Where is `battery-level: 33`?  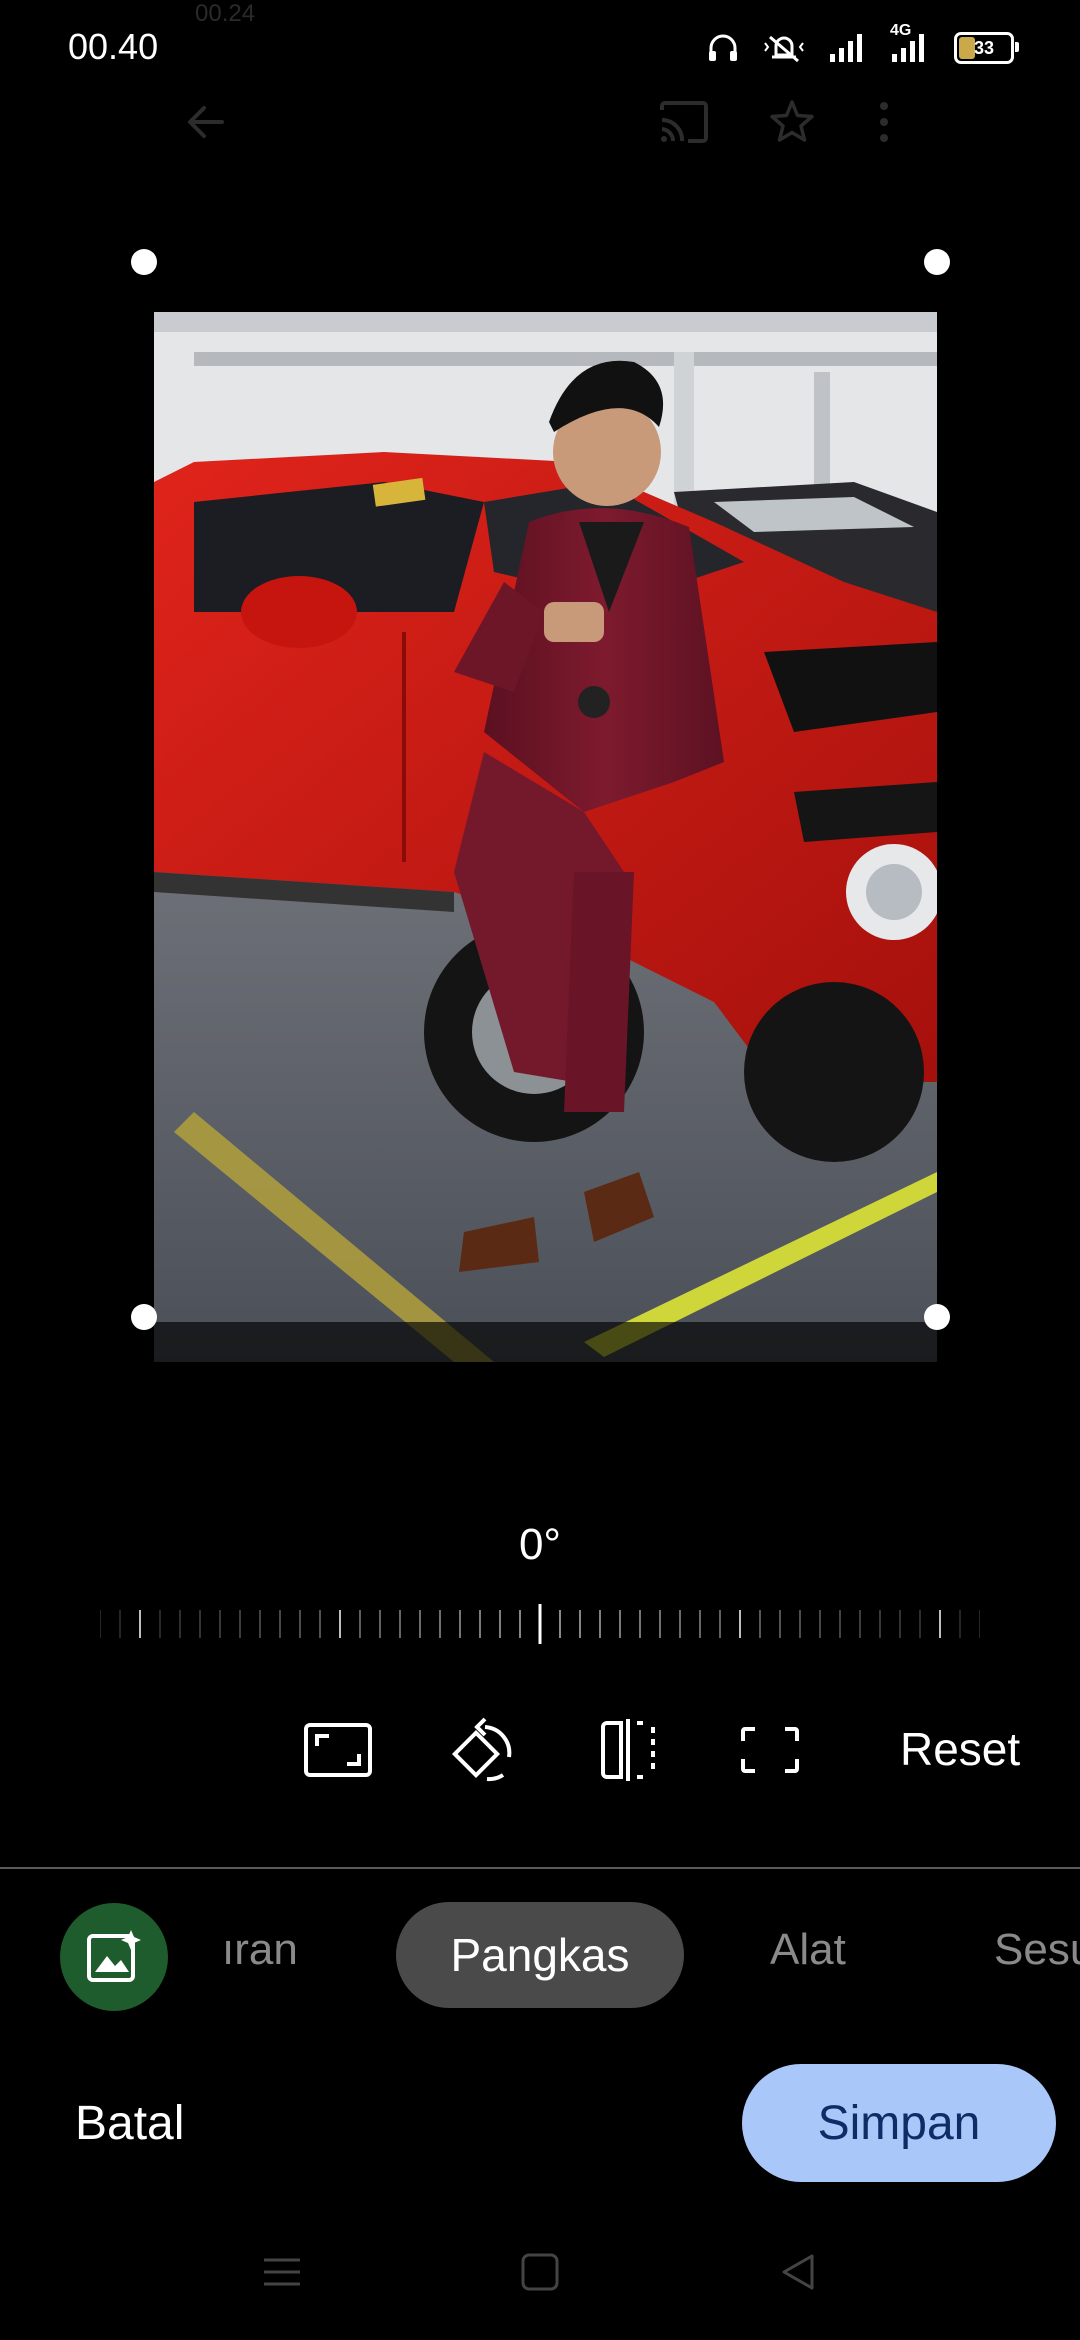 battery-level: 33 is located at coordinates (984, 47).